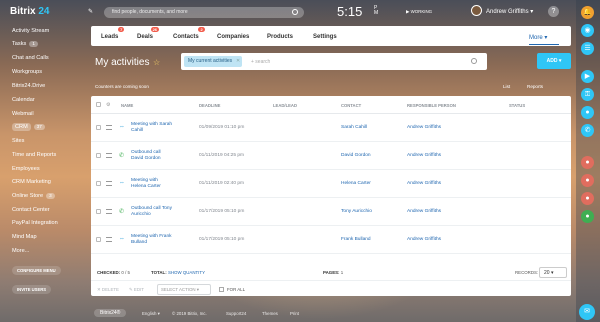  Describe the element at coordinates (553, 272) in the screenshot. I see `records-per-page-select: 20 ▾` at that location.